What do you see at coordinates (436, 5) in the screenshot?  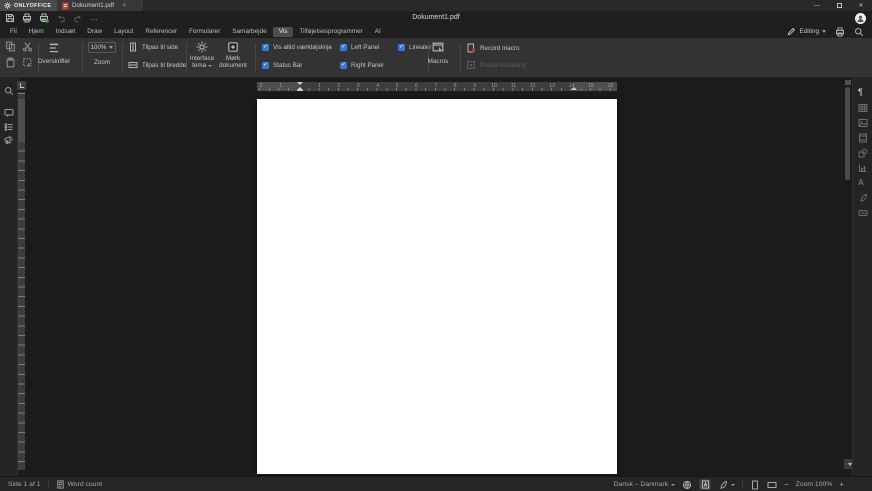 I see `tab-strip: ONLYOFFICE Dokument1.pdf ✕ — ✕` at bounding box center [436, 5].